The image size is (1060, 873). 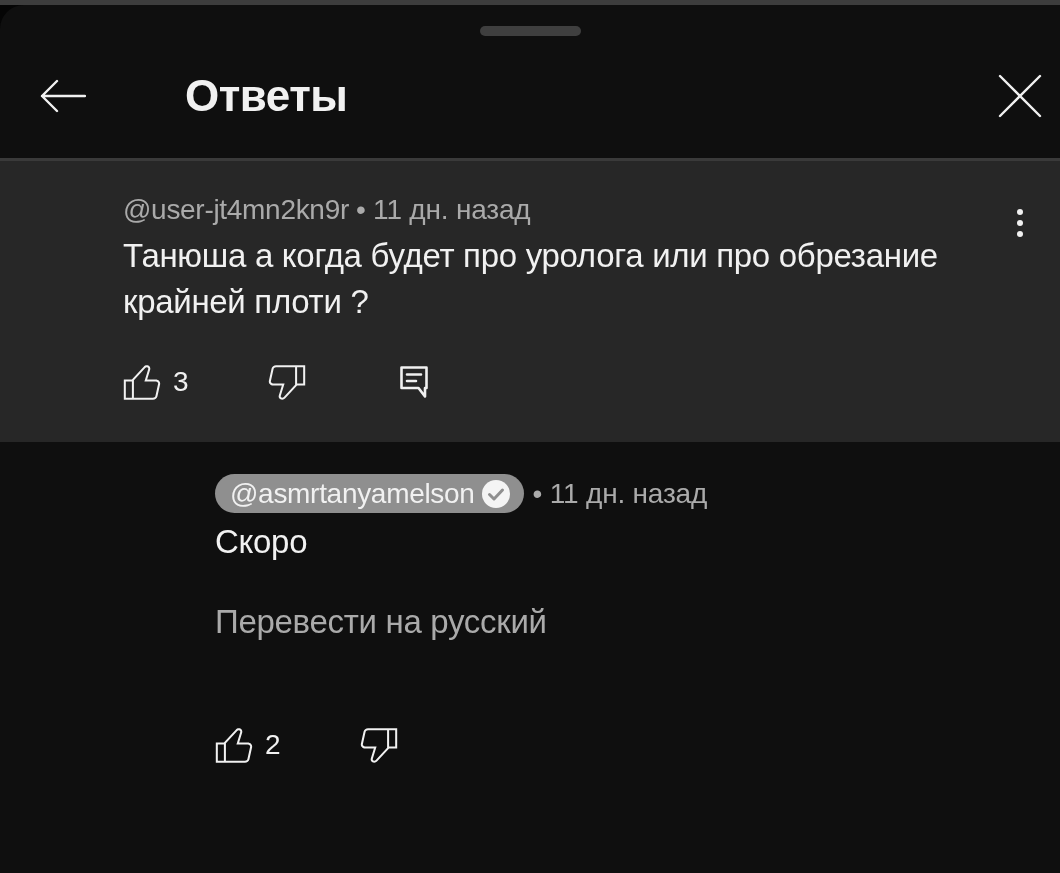 I want to click on comment-text: Танюша а когда будет про уролога или про обрезание крайней плоти ?, so click(x=531, y=279).